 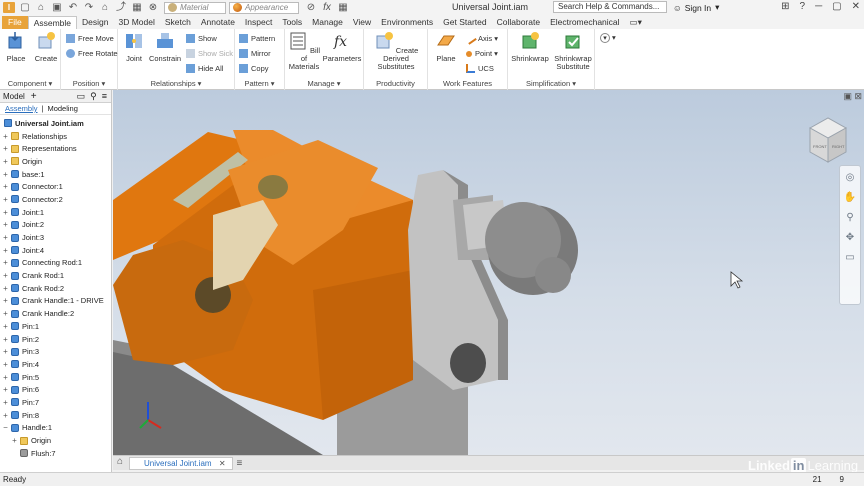 What do you see at coordinates (55, 263) in the screenshot?
I see `tree-node: + Connecting Rod:1` at bounding box center [55, 263].